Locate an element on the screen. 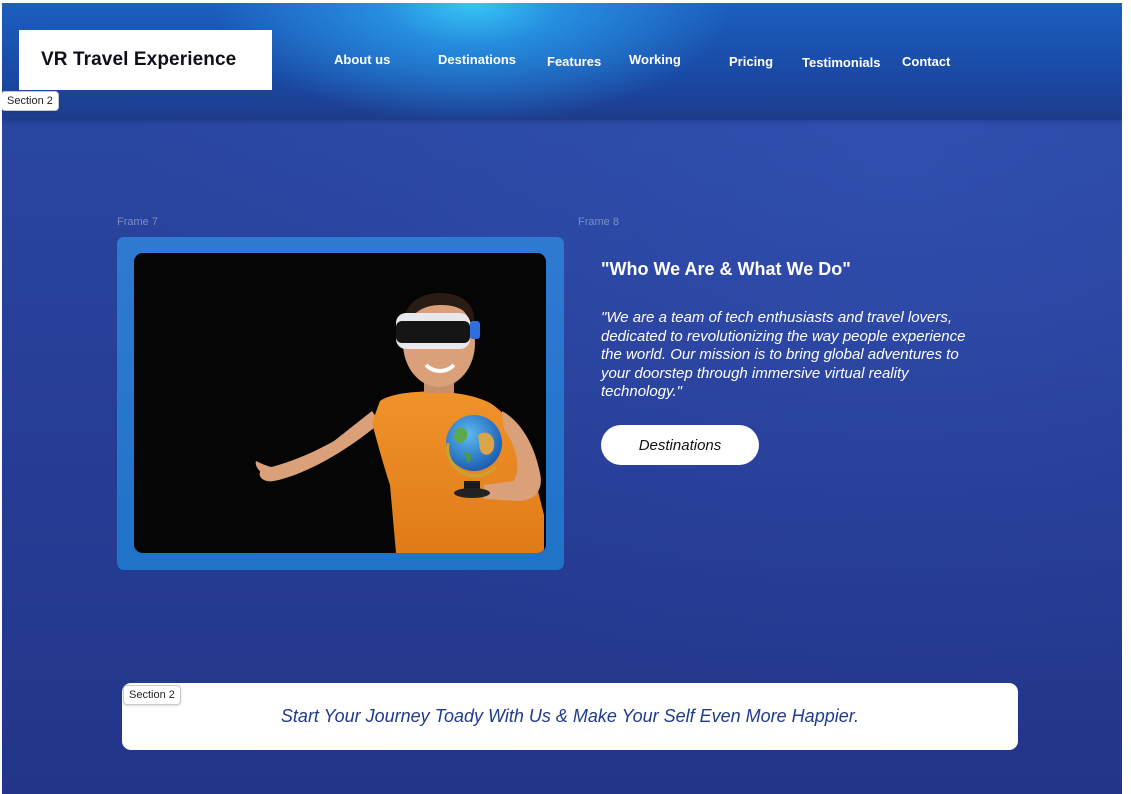 The height and width of the screenshot is (794, 1131). vr-person-illustration is located at coordinates (340, 403).